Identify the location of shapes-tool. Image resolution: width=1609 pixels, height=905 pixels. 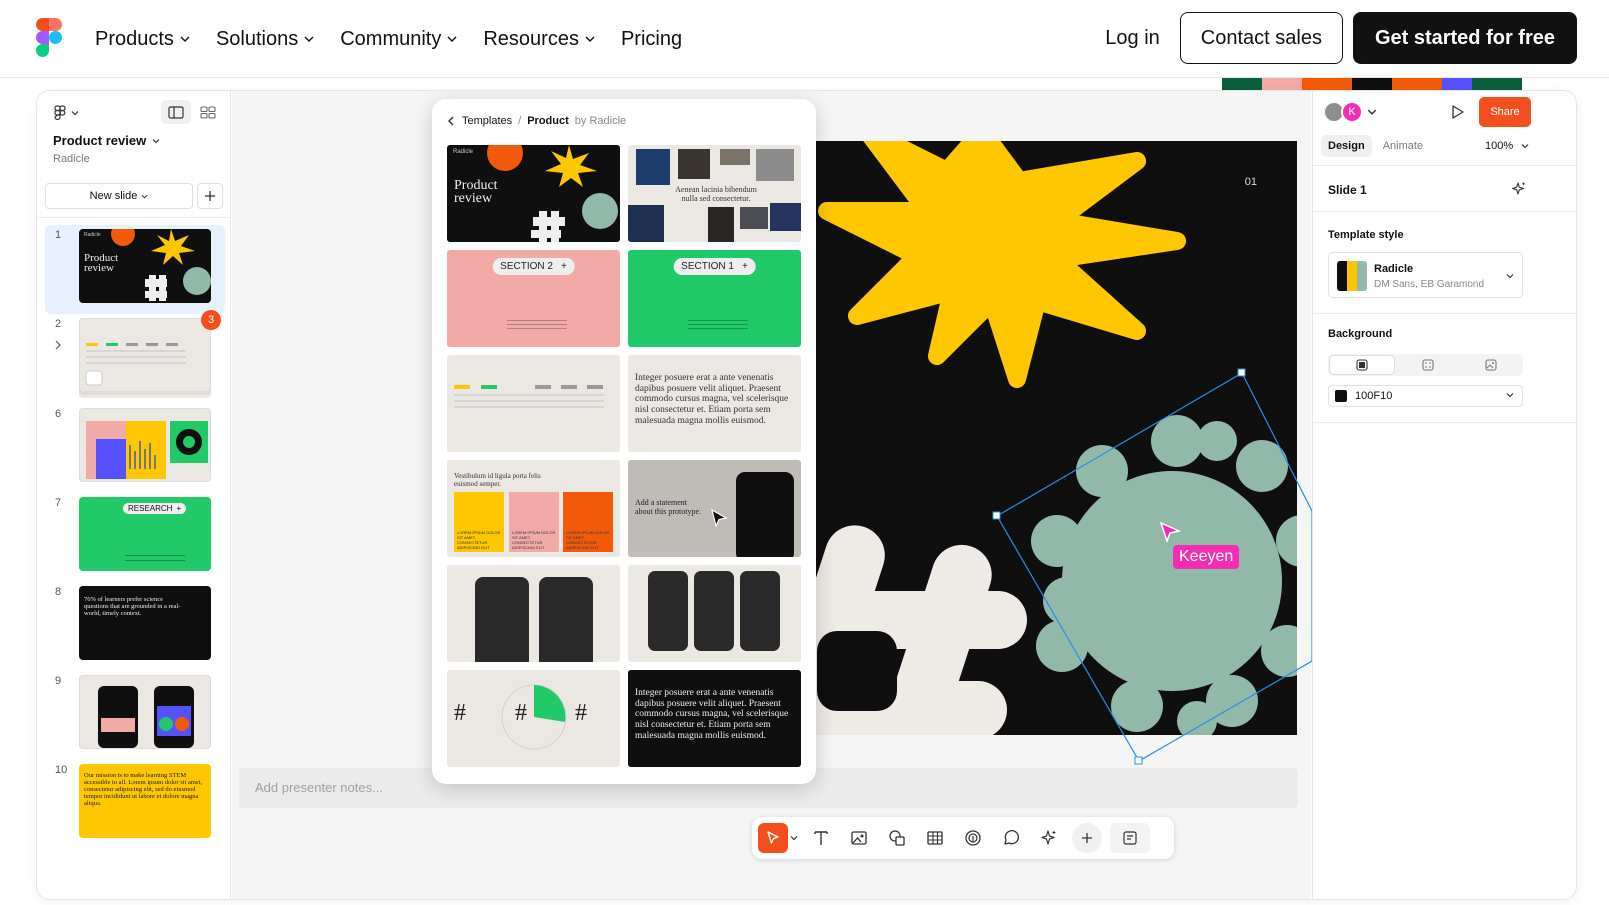
(897, 838).